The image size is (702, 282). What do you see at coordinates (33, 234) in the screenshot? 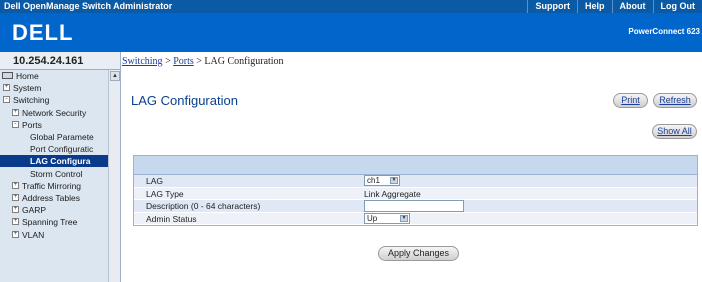
I see `sidebar-item-label: VLAN` at bounding box center [33, 234].